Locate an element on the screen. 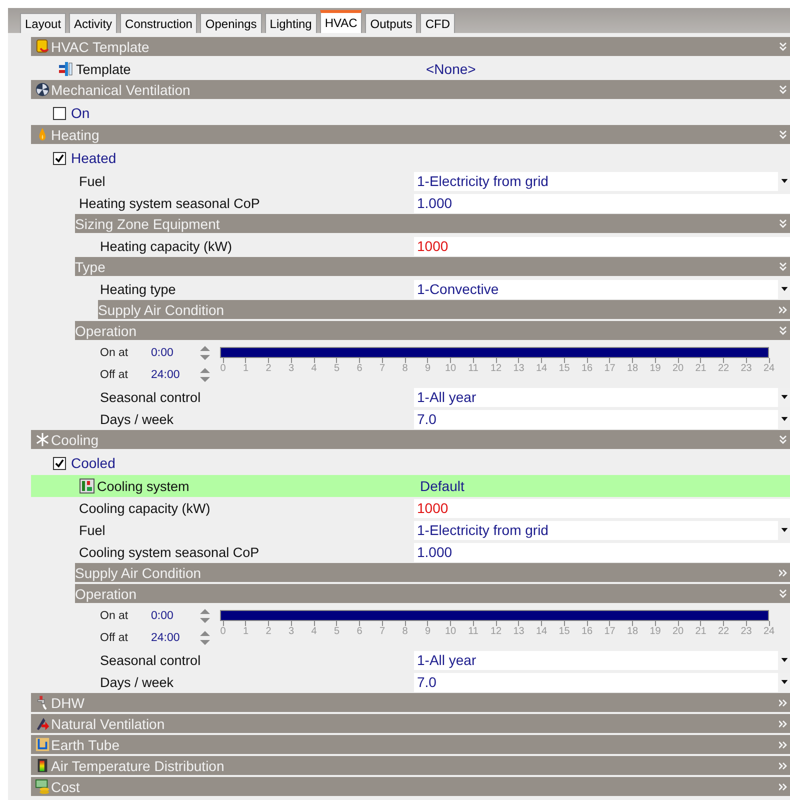 The image size is (790, 800). fan-icon is located at coordinates (42, 89).